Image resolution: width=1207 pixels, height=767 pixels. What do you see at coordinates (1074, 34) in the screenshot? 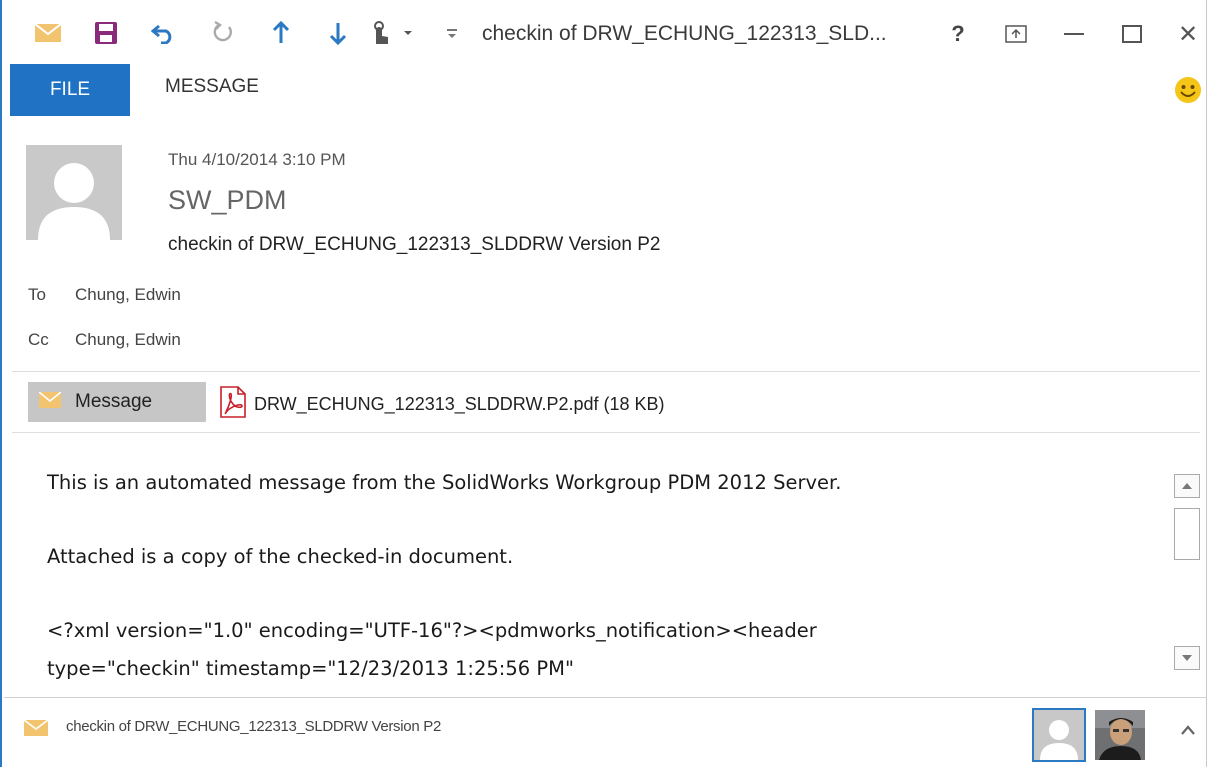
I see `minimize-icon` at bounding box center [1074, 34].